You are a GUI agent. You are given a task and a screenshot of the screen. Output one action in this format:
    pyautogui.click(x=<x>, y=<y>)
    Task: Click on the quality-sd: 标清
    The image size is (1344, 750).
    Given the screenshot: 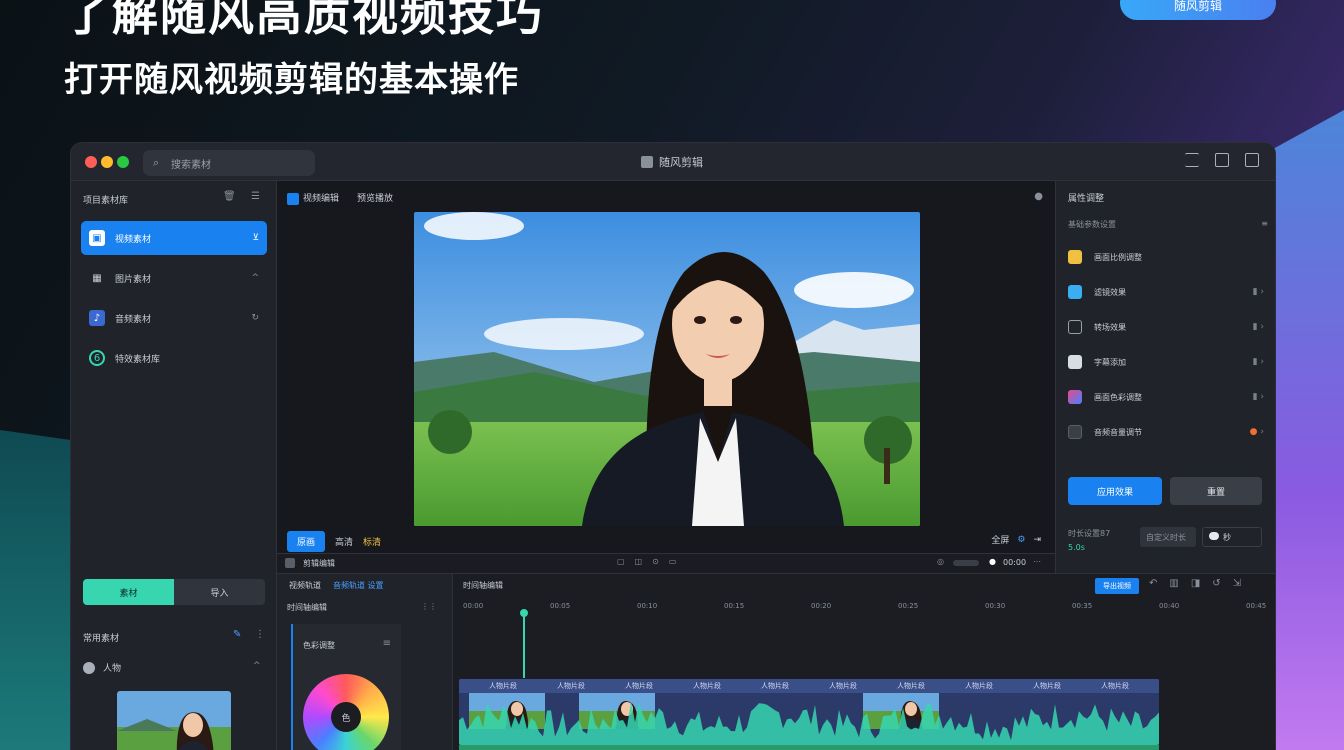 What is the action you would take?
    pyautogui.click(x=372, y=541)
    